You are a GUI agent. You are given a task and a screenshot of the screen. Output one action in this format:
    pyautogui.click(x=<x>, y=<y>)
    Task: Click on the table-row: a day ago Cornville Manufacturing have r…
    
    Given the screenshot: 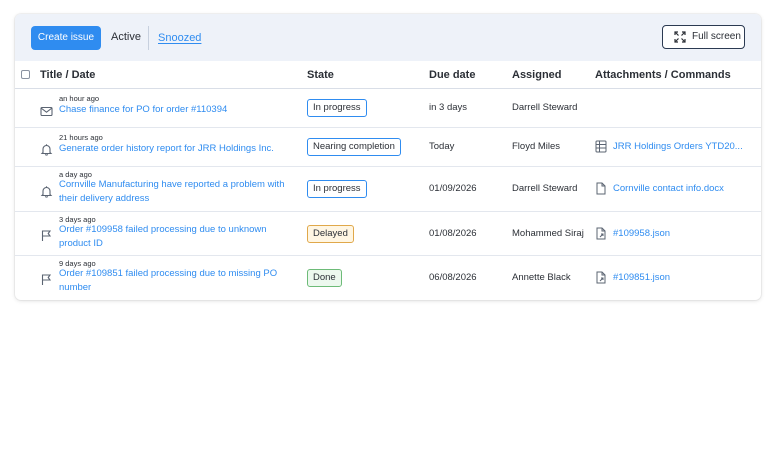 What is the action you would take?
    pyautogui.click(x=388, y=189)
    